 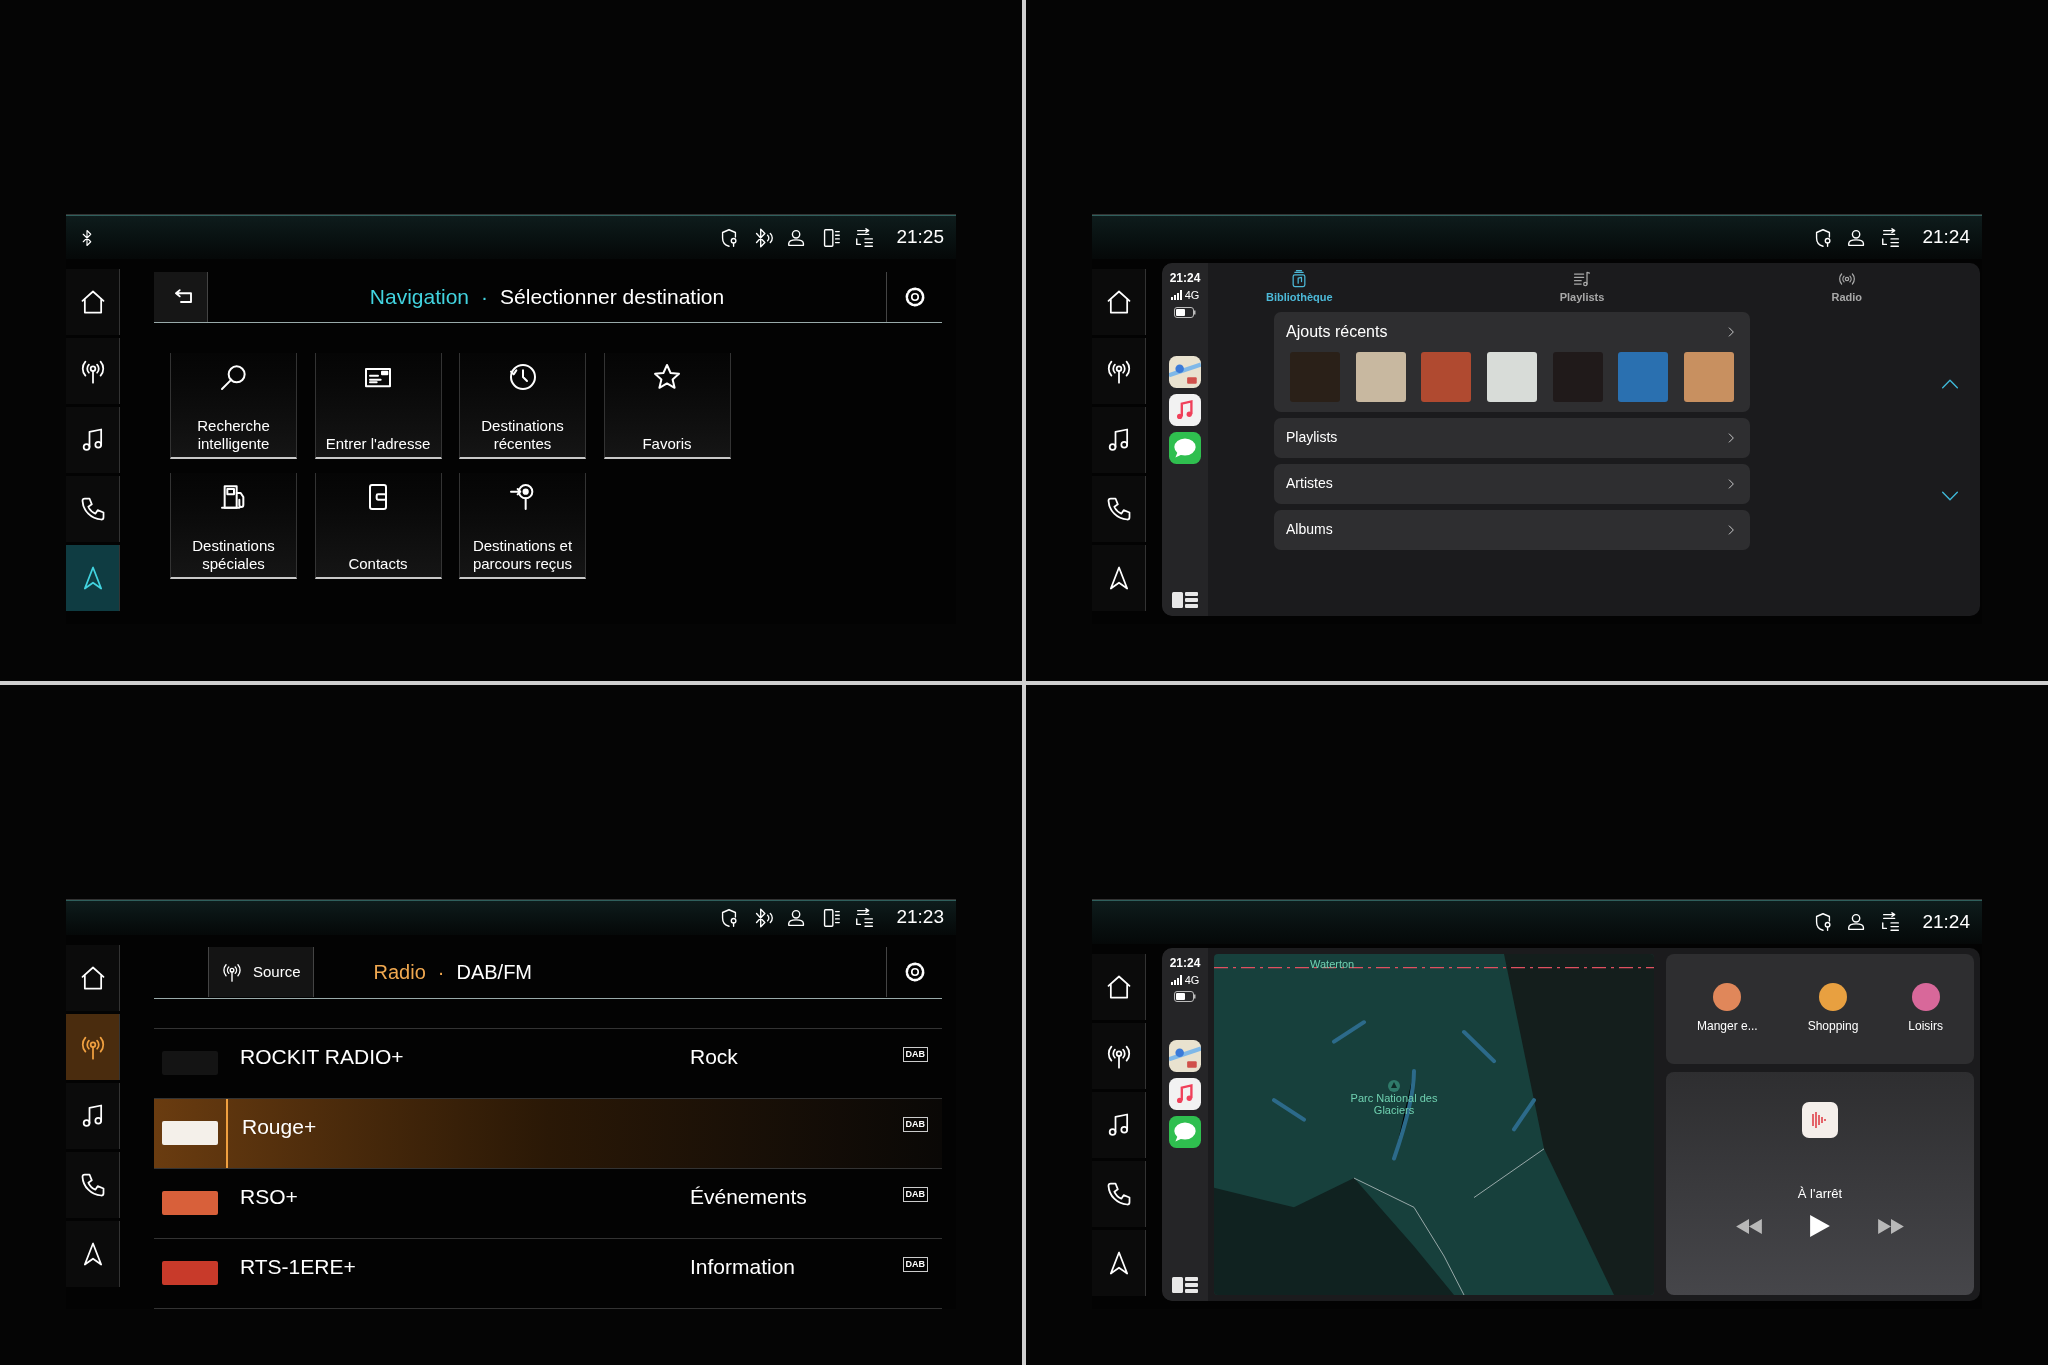 What do you see at coordinates (548, 1203) in the screenshot?
I see `station-row: RSO+ Événements DAB` at bounding box center [548, 1203].